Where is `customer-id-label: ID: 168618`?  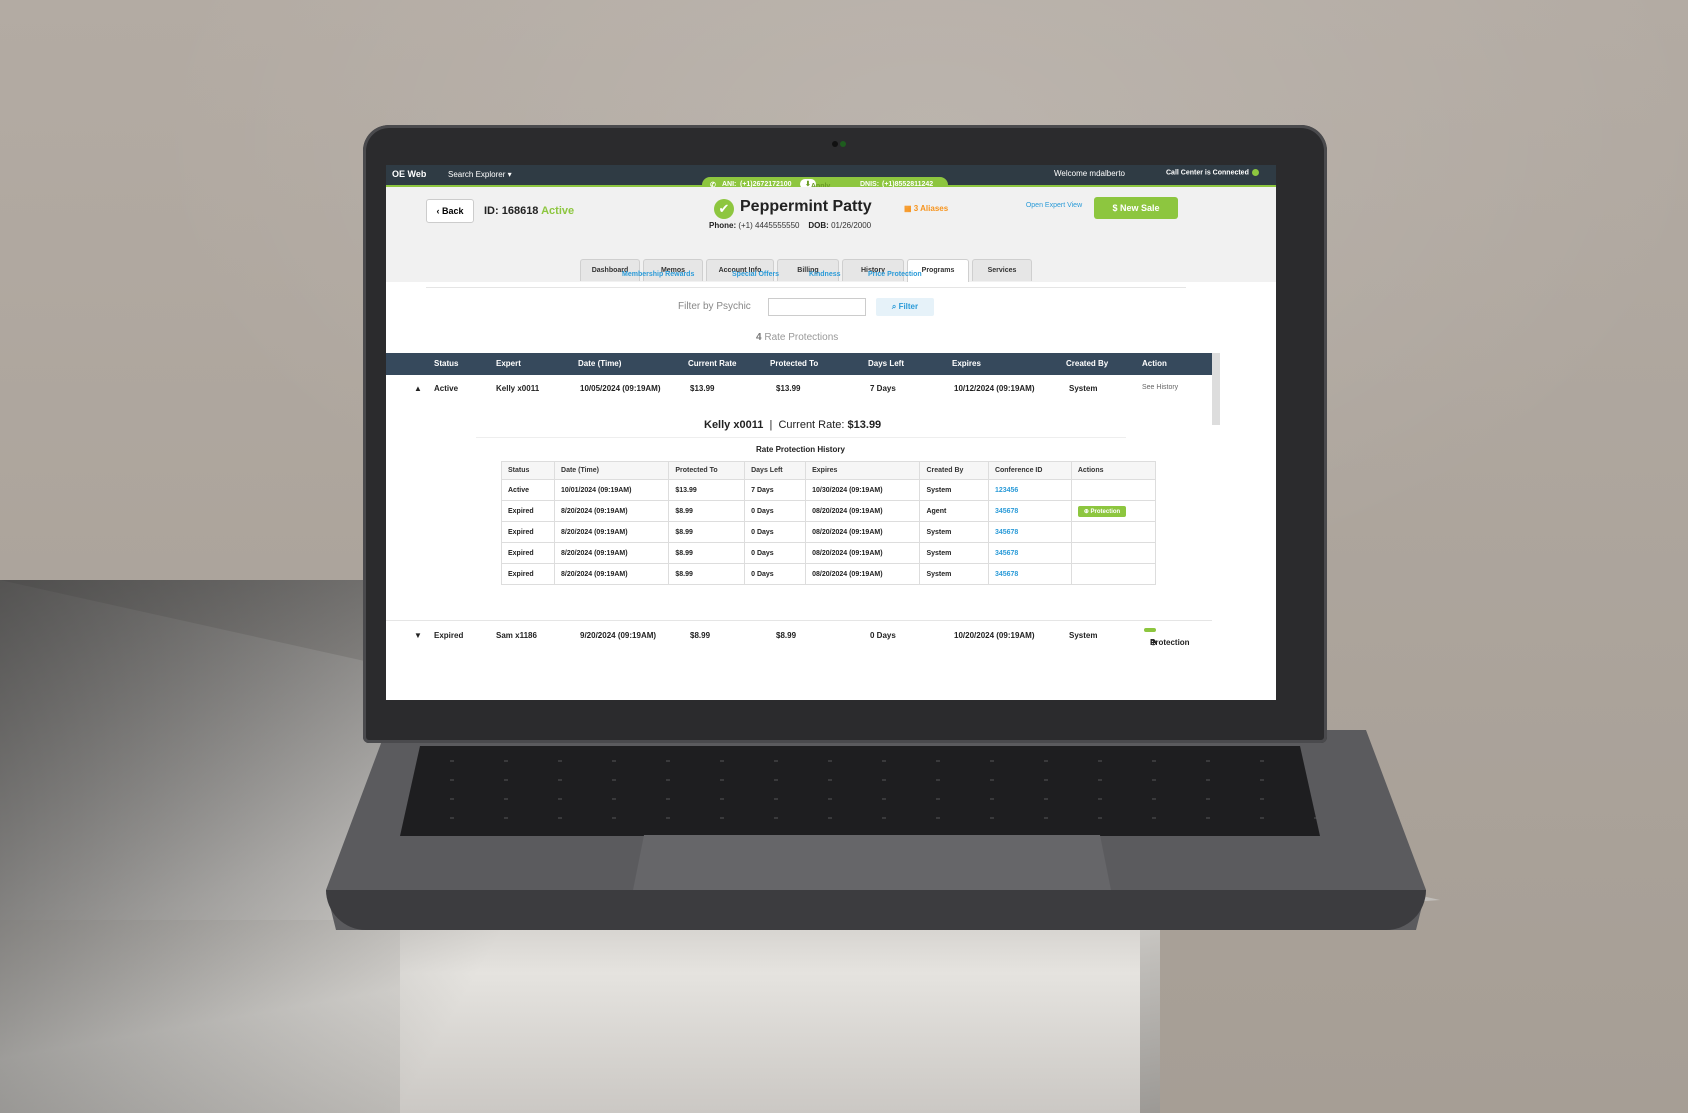 customer-id-label: ID: 168618 is located at coordinates (511, 211).